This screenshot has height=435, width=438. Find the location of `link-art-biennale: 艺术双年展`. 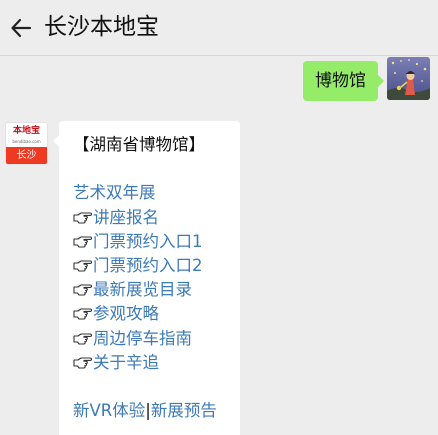

link-art-biennale: 艺术双年展 is located at coordinates (156, 193).